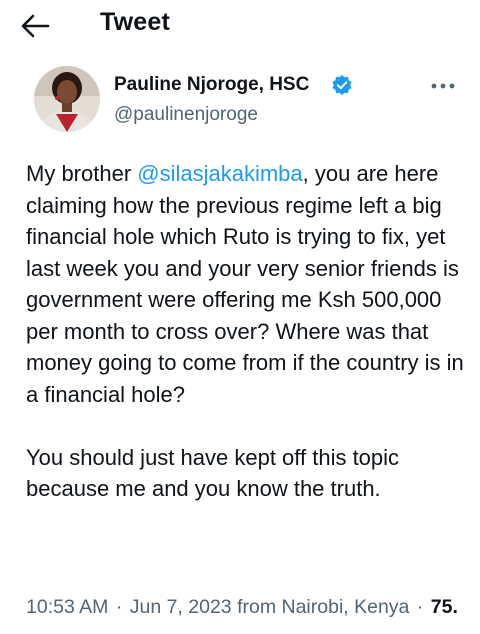  I want to click on verified-badge-icon, so click(342, 85).